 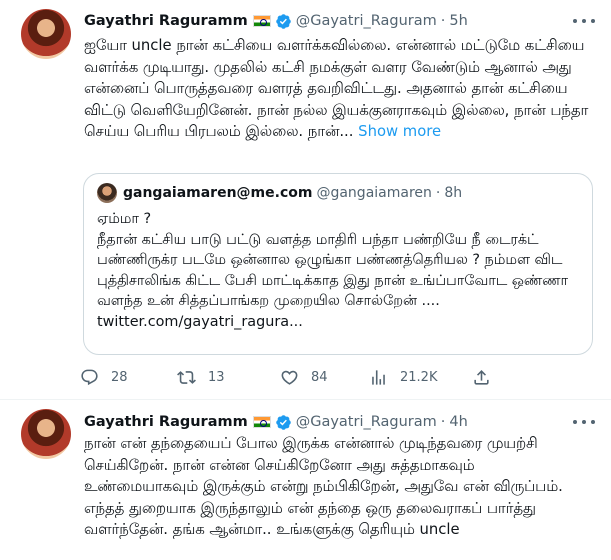 What do you see at coordinates (319, 377) in the screenshot?
I see `like-count: 84` at bounding box center [319, 377].